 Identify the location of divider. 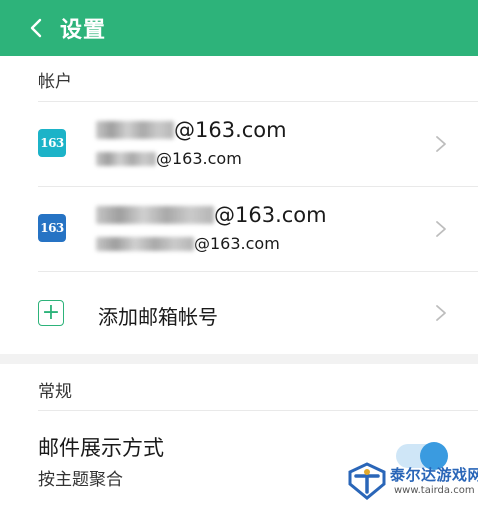
(258, 410).